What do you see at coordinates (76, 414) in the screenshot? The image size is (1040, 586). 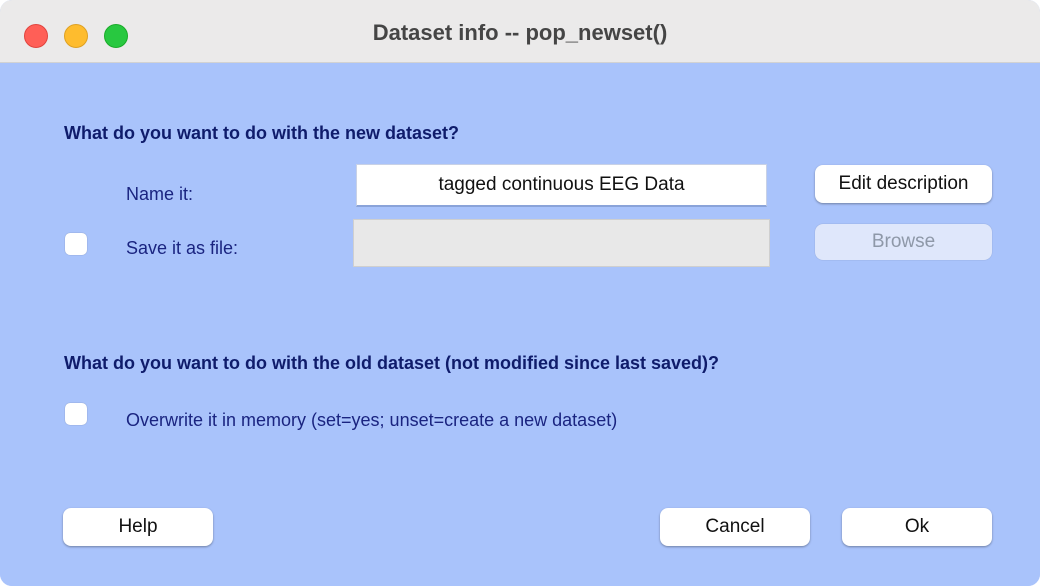 I see `overwrite-checkbox` at bounding box center [76, 414].